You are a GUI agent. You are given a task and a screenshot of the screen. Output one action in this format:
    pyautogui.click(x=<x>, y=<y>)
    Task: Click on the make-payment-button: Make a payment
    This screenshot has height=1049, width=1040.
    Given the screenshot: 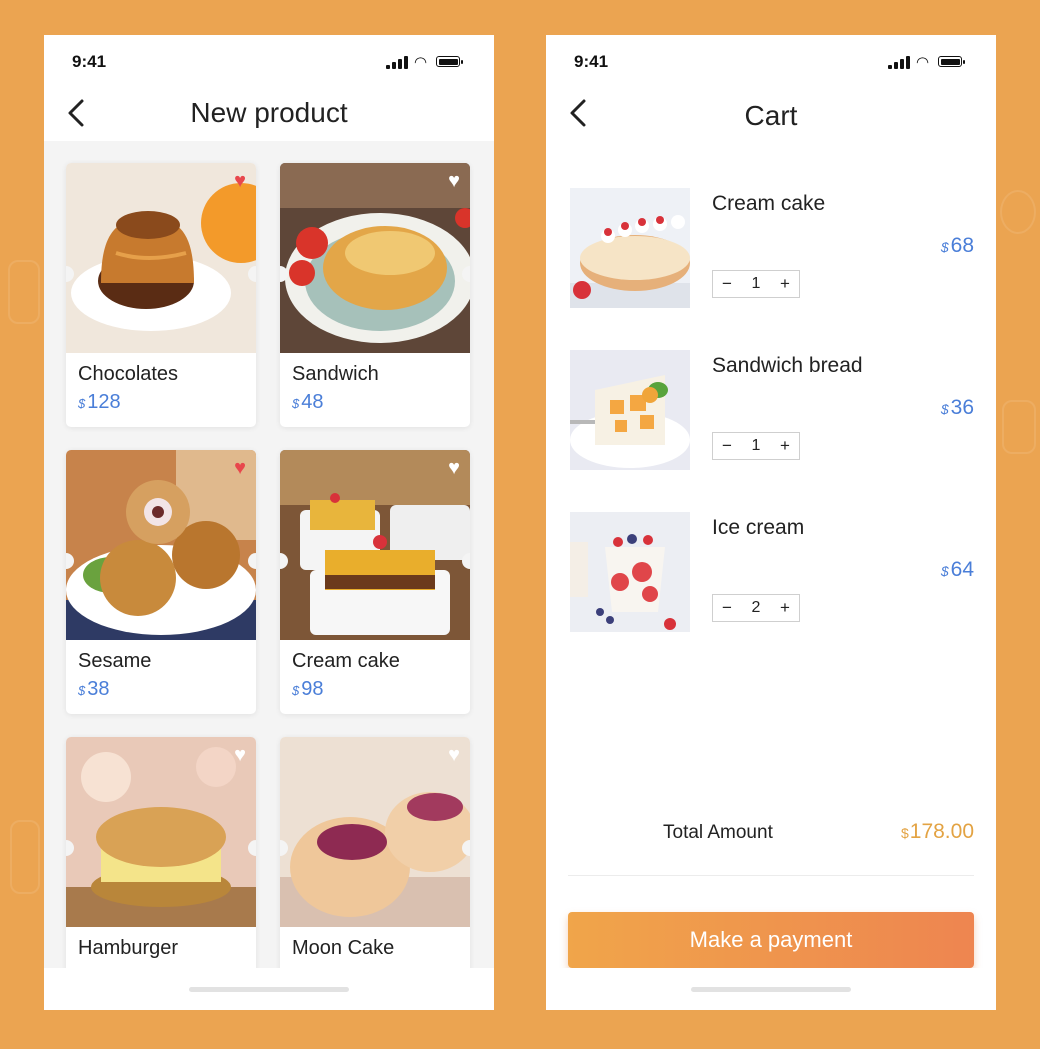 What is the action you would take?
    pyautogui.click(x=771, y=940)
    